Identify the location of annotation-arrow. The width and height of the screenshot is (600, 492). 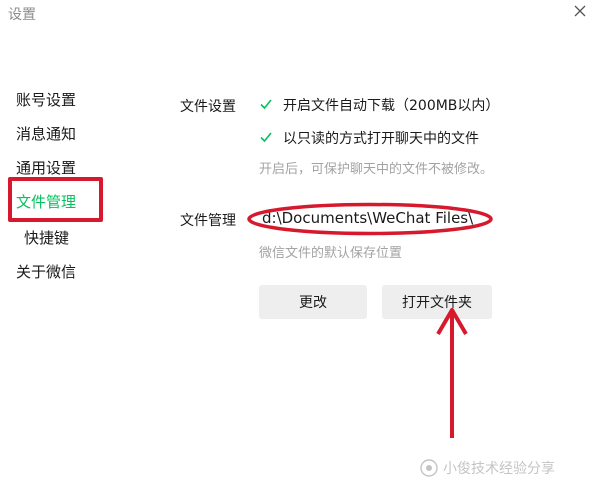
(452, 373).